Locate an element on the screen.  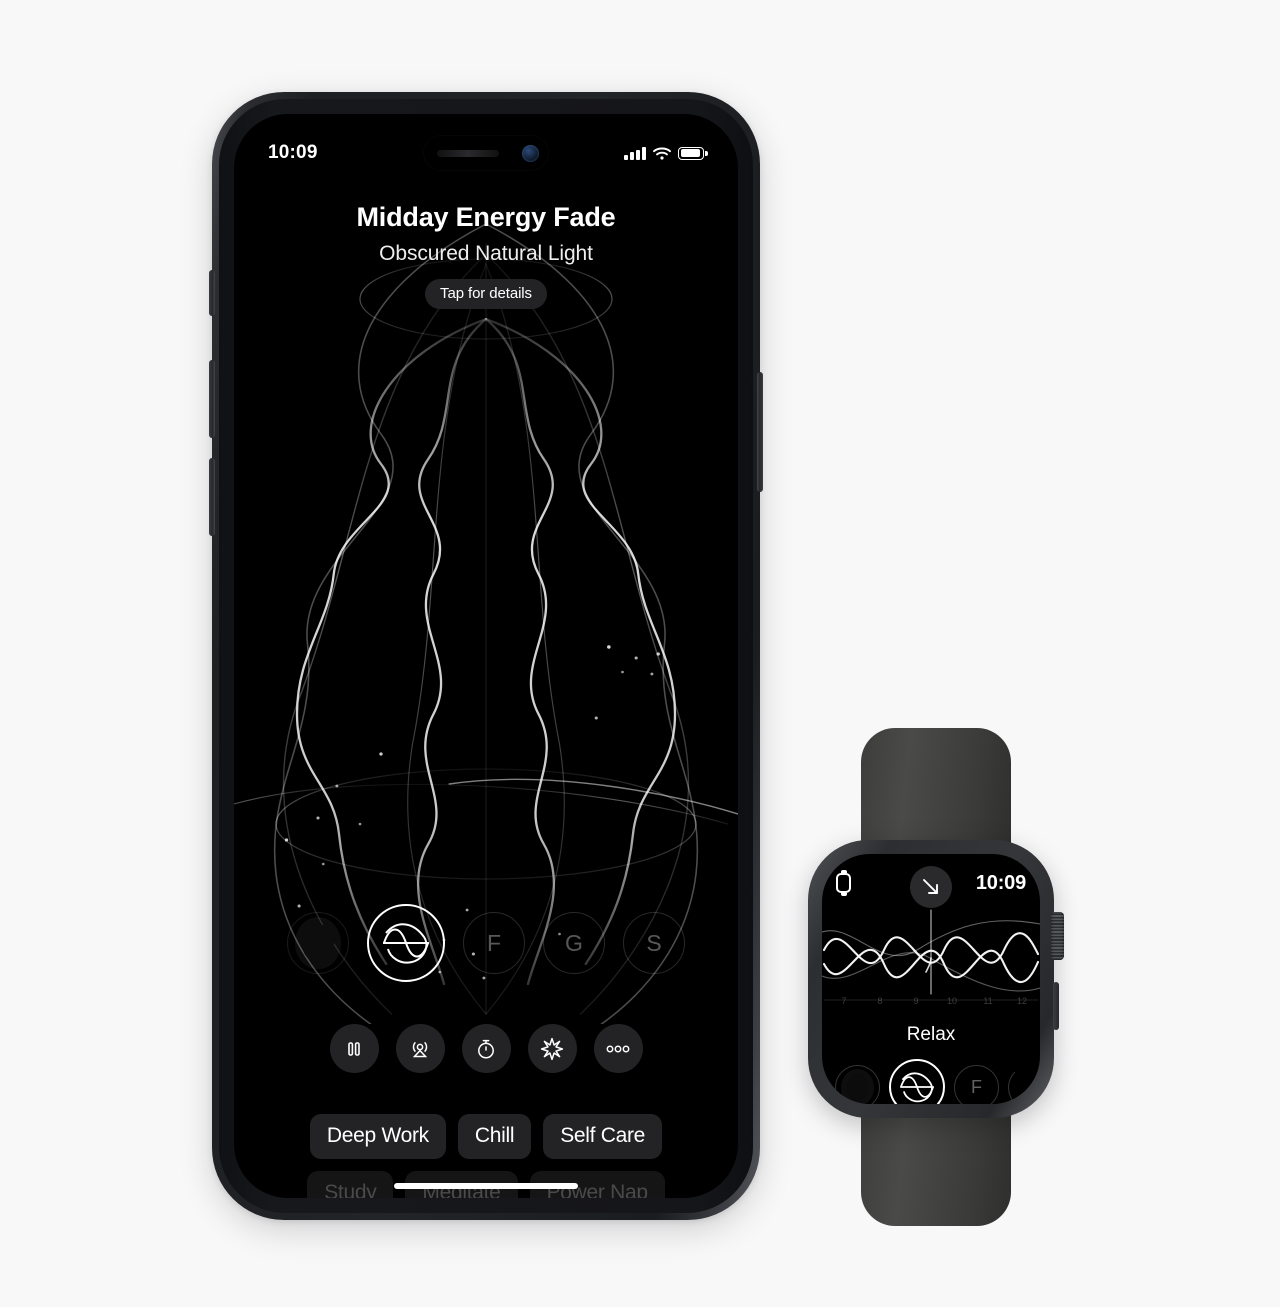
watch-sound-option-partial is located at coordinates (1024, 1084).